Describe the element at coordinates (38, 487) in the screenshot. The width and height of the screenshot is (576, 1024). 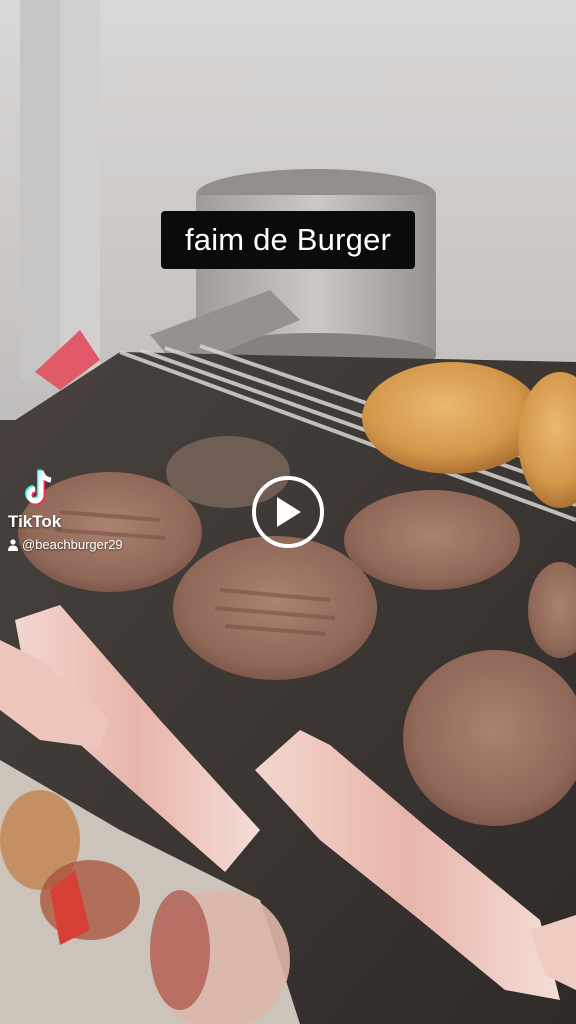
I see `tiktok-logo-icon` at that location.